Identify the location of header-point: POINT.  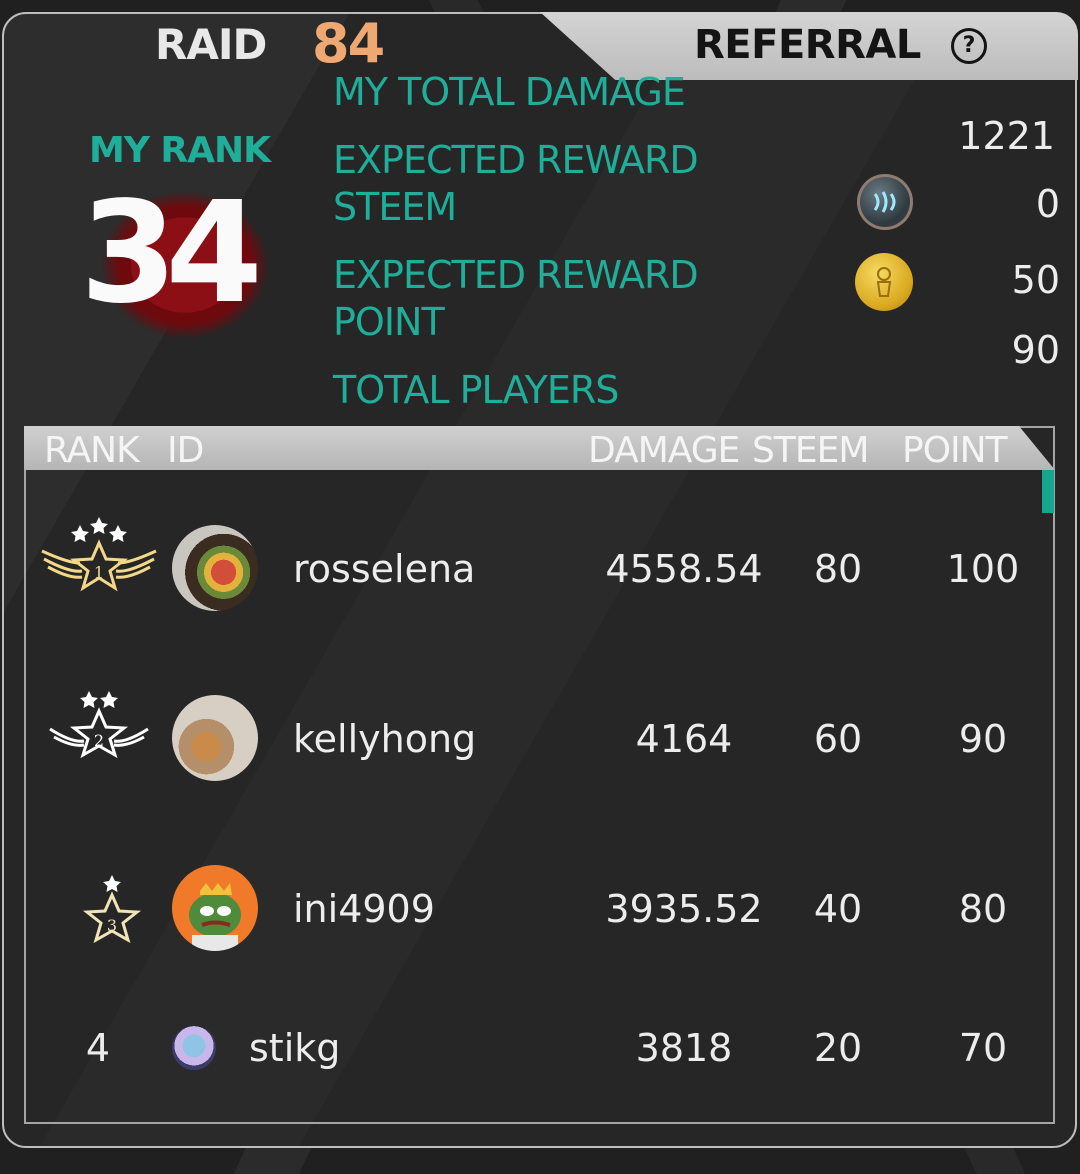
(955, 450).